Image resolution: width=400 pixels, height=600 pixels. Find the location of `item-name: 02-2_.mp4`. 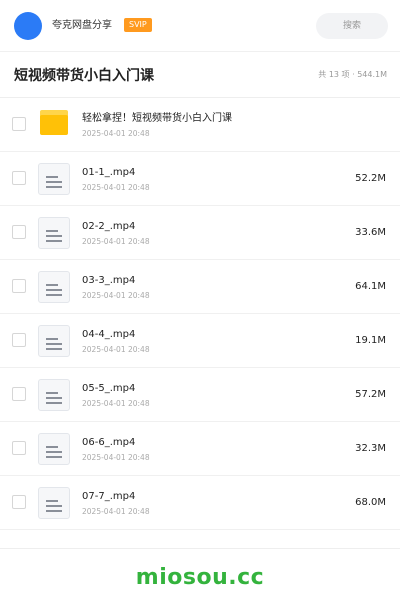

item-name: 02-2_.mp4 is located at coordinates (109, 226).